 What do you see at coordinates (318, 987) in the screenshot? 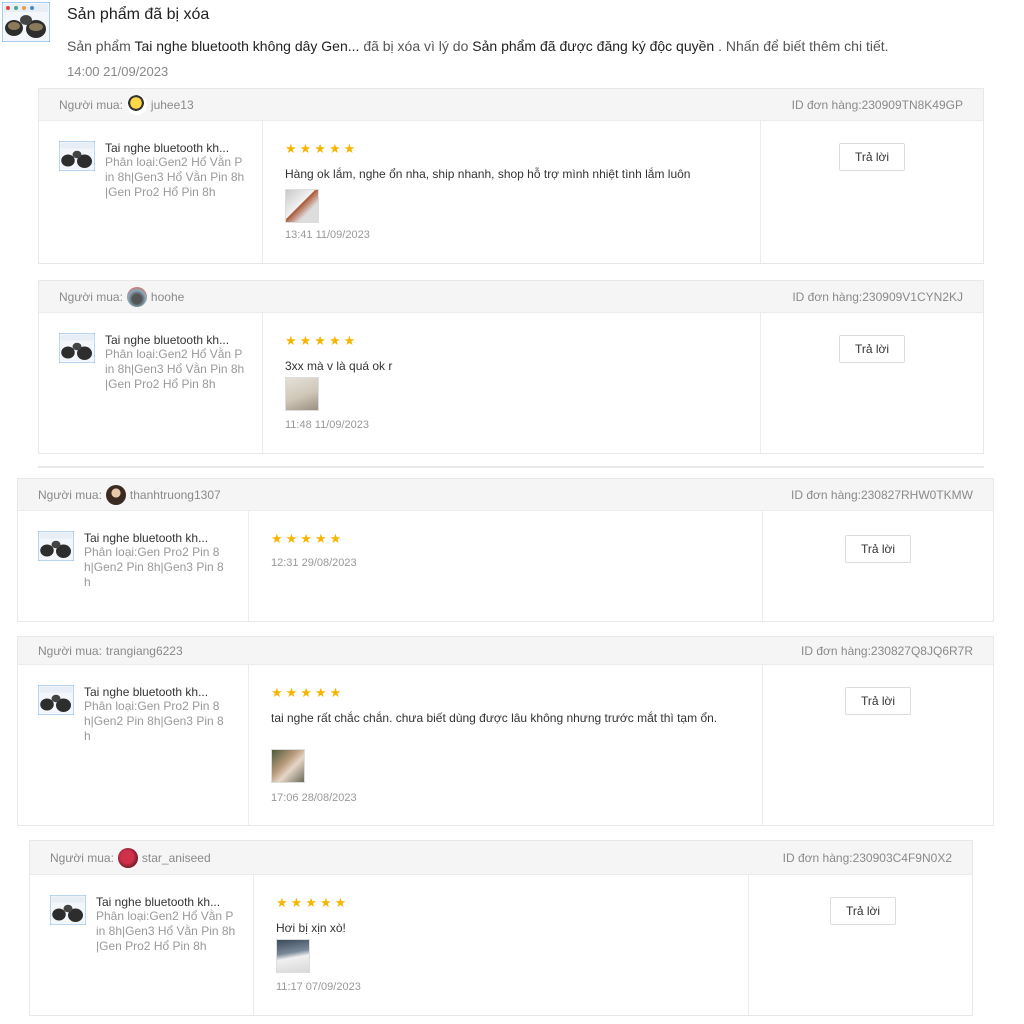
I see `review-time: 11:17 07/09/2023` at bounding box center [318, 987].